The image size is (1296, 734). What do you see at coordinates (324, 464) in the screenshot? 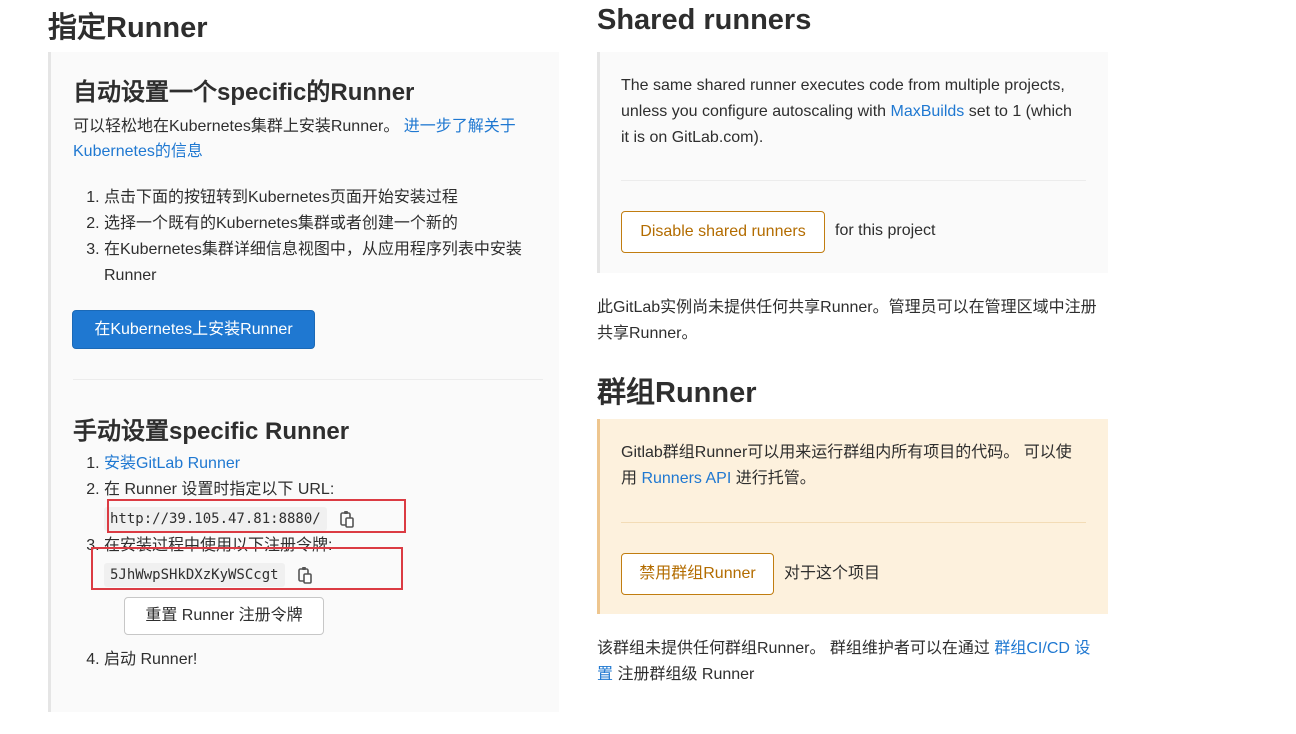
I see `manual-step-1: 安装GitLab Runner` at bounding box center [324, 464].